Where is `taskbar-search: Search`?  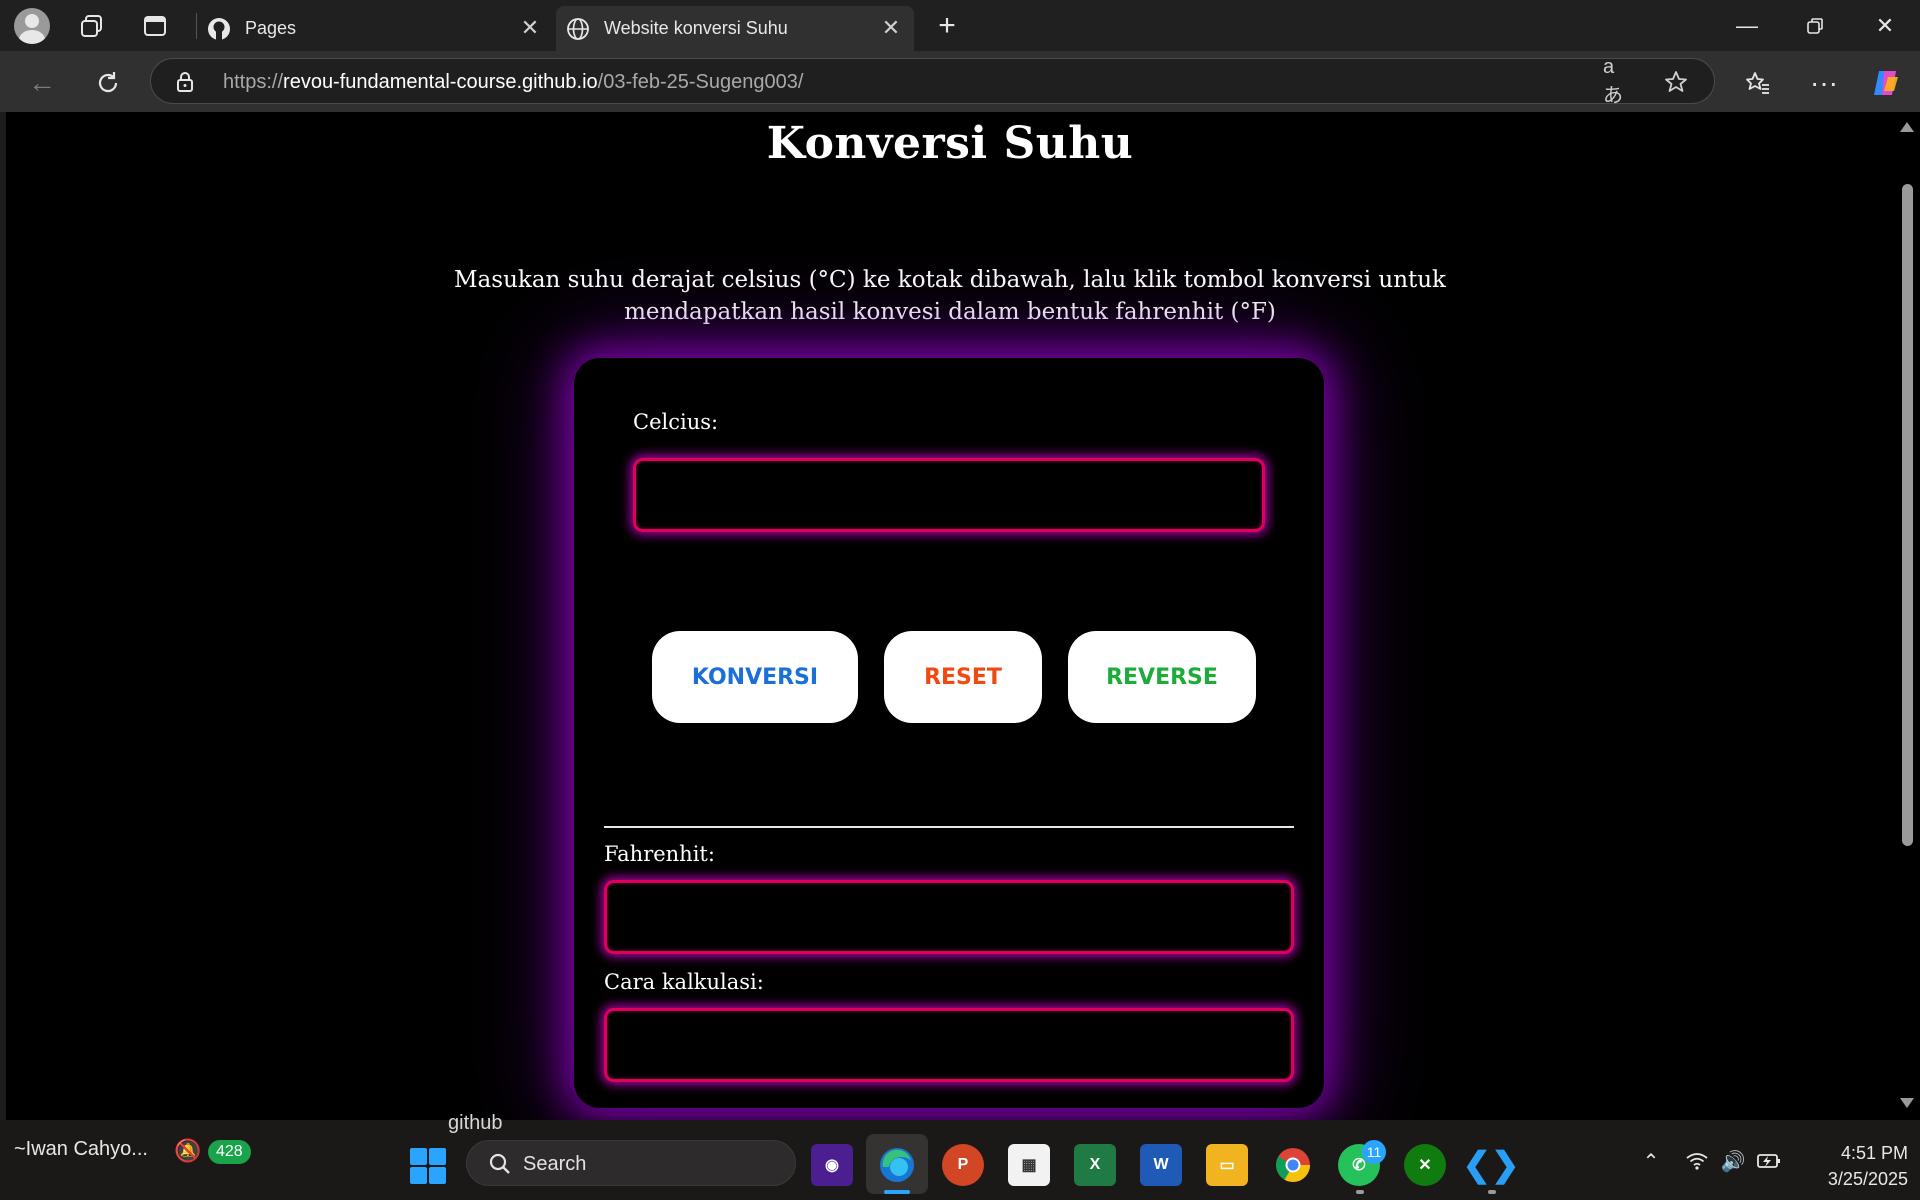
taskbar-search: Search is located at coordinates (631, 1163).